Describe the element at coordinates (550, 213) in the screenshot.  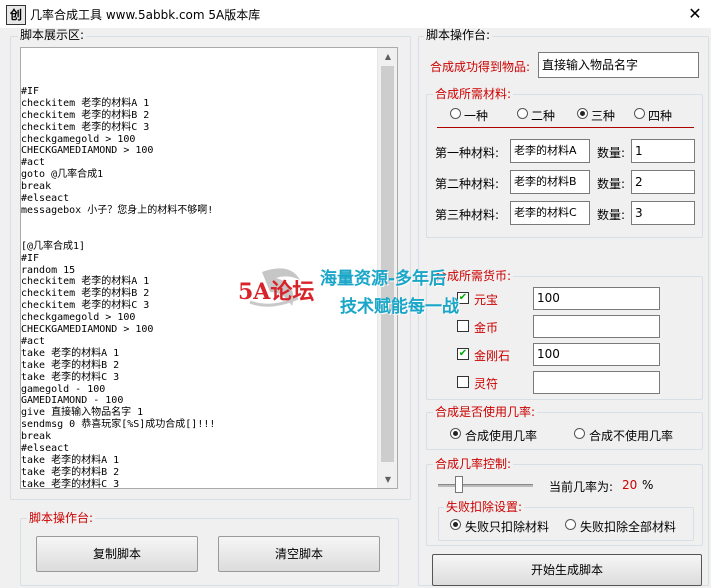
I see `material-name-input: 老李的材料C` at that location.